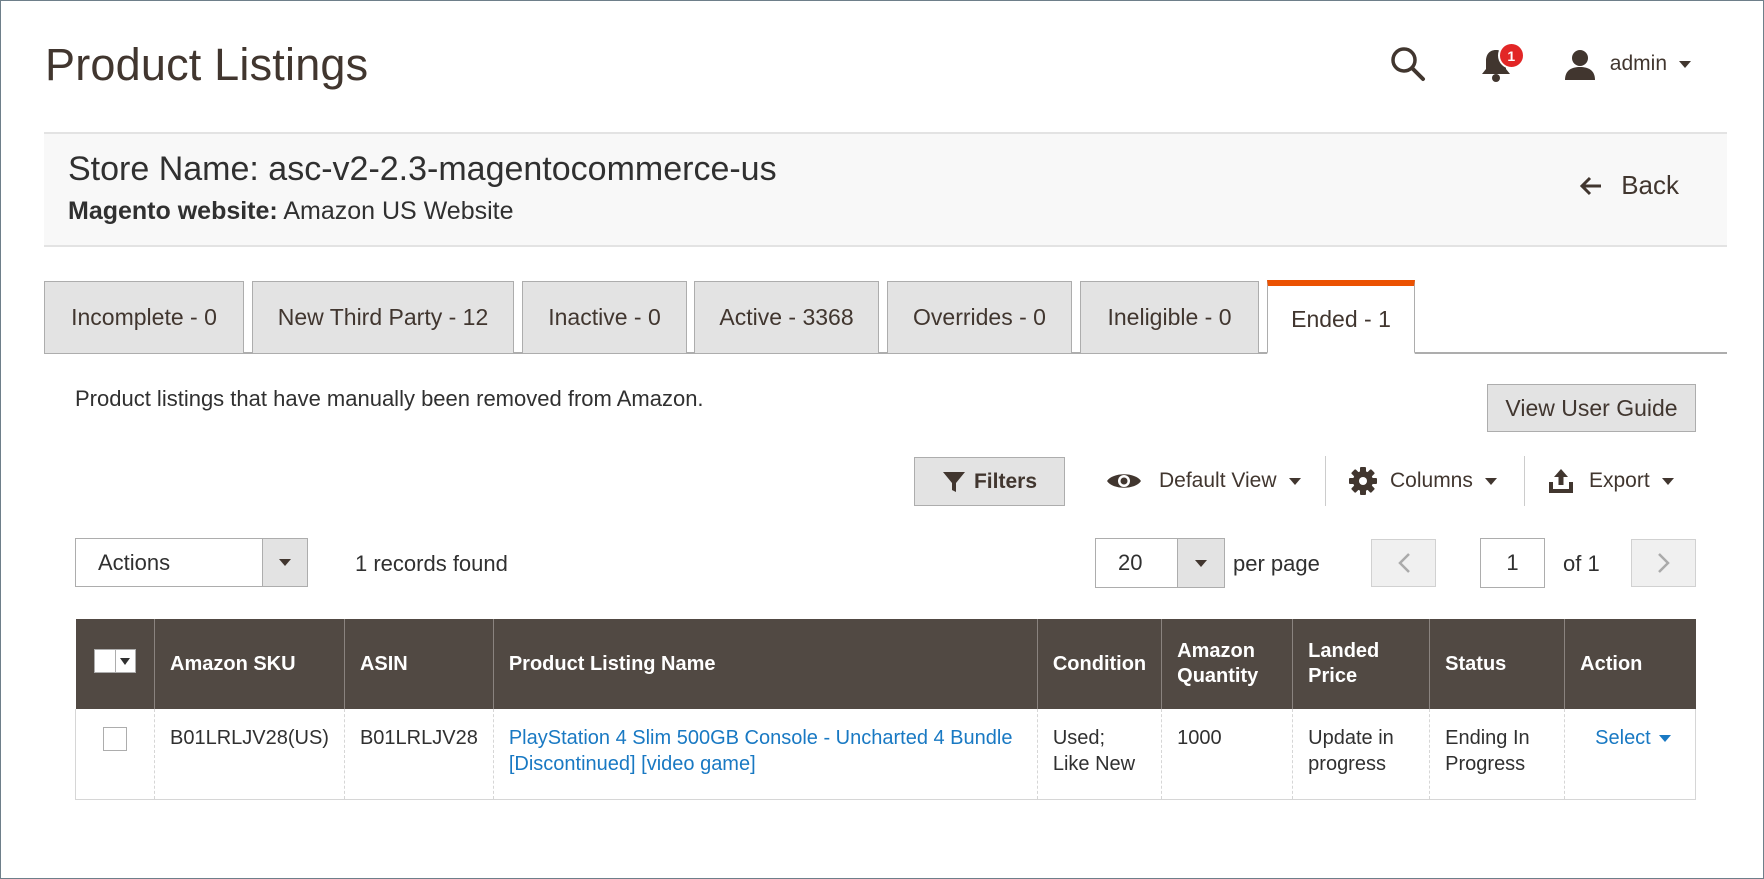 The height and width of the screenshot is (879, 1764). I want to click on cell-landed-price: Update in progress, so click(1361, 754).